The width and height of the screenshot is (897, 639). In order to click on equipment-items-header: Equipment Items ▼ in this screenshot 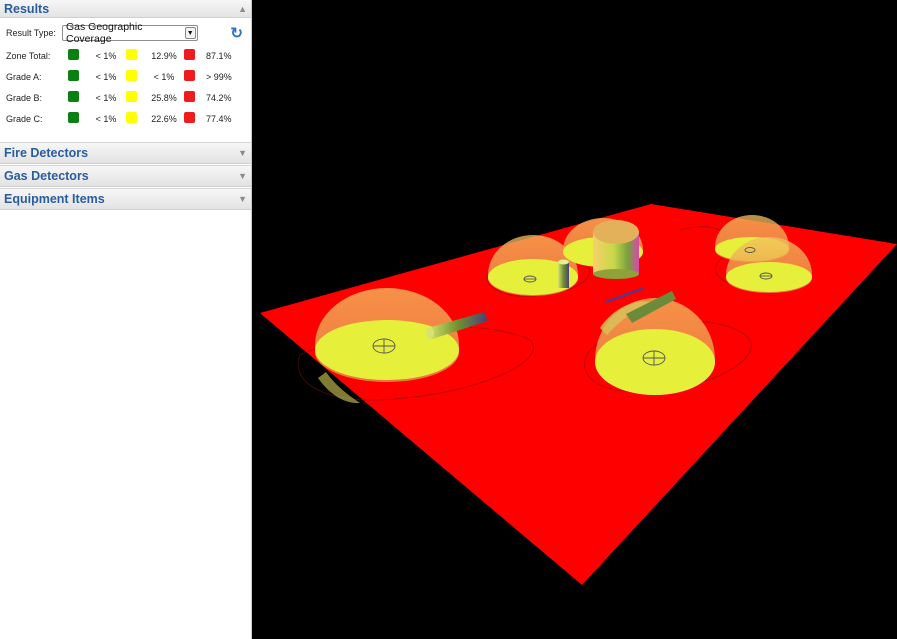, I will do `click(125, 199)`.